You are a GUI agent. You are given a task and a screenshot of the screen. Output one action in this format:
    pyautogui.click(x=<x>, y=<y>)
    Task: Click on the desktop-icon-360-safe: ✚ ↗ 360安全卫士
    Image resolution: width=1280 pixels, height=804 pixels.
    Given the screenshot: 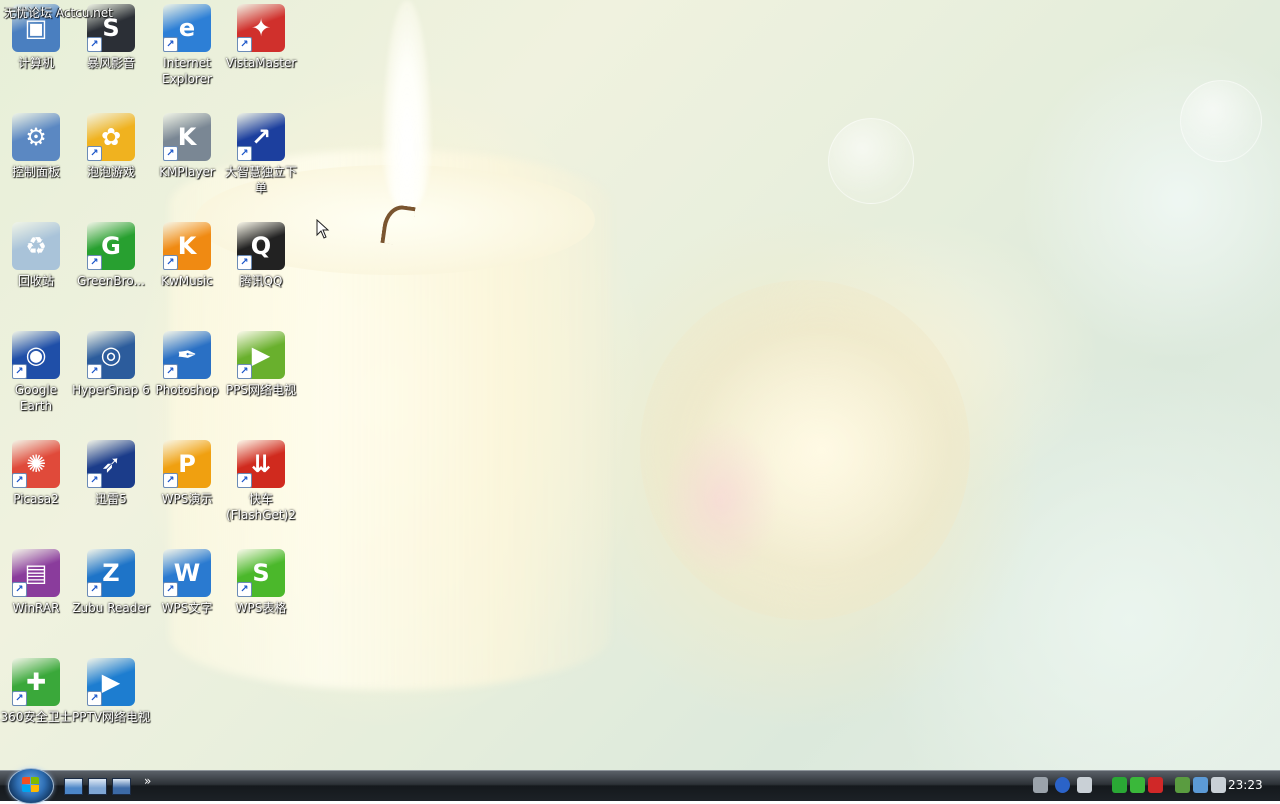 What is the action you would take?
    pyautogui.click(x=37, y=706)
    